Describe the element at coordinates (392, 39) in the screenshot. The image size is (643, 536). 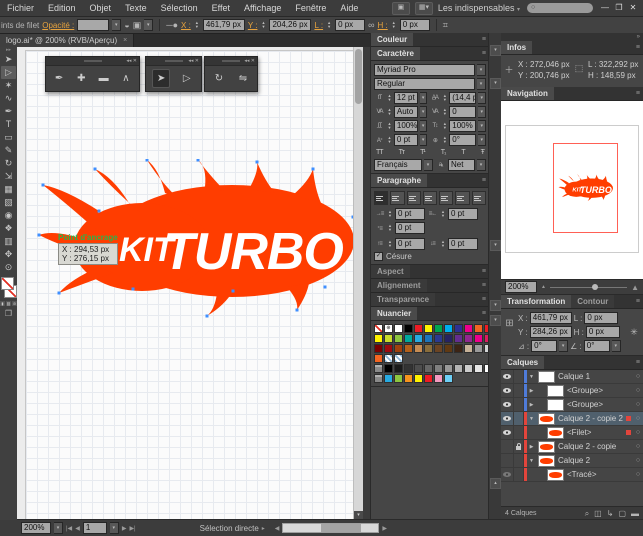
I see `tab-couleur: Couleur` at that location.